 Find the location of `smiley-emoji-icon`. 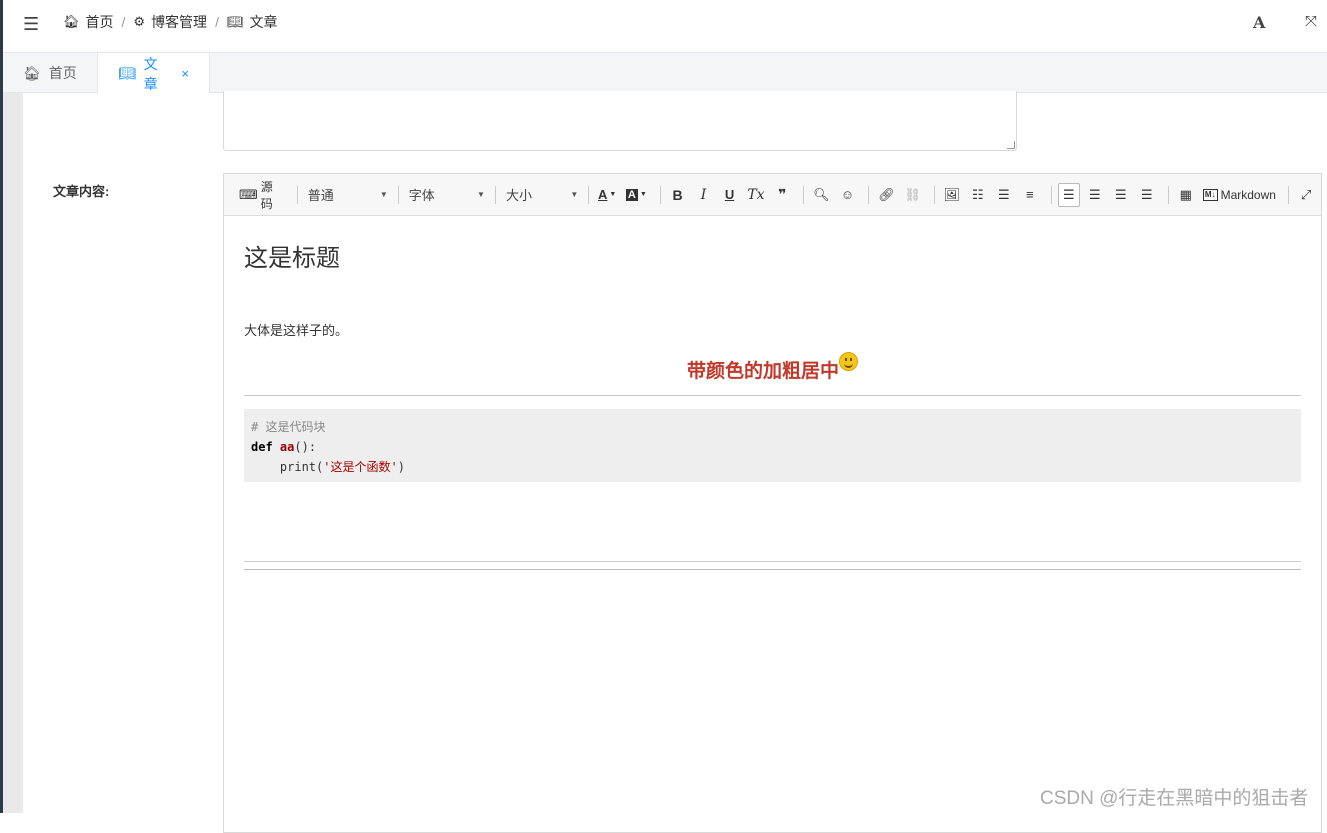

smiley-emoji-icon is located at coordinates (848, 361).